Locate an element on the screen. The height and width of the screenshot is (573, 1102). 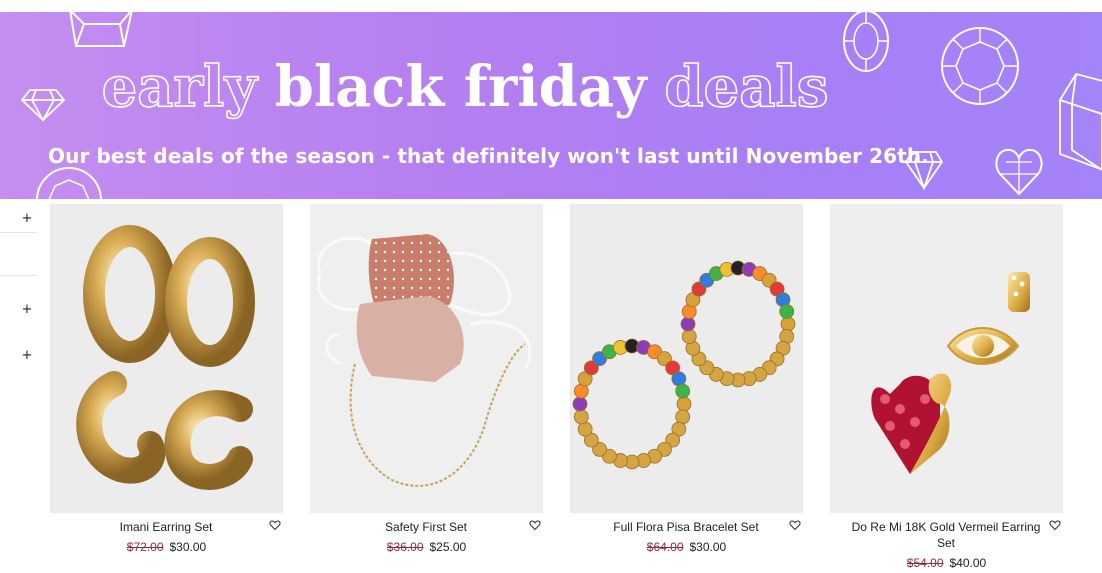
price-row: $54.00 $40.00 is located at coordinates (946, 563).